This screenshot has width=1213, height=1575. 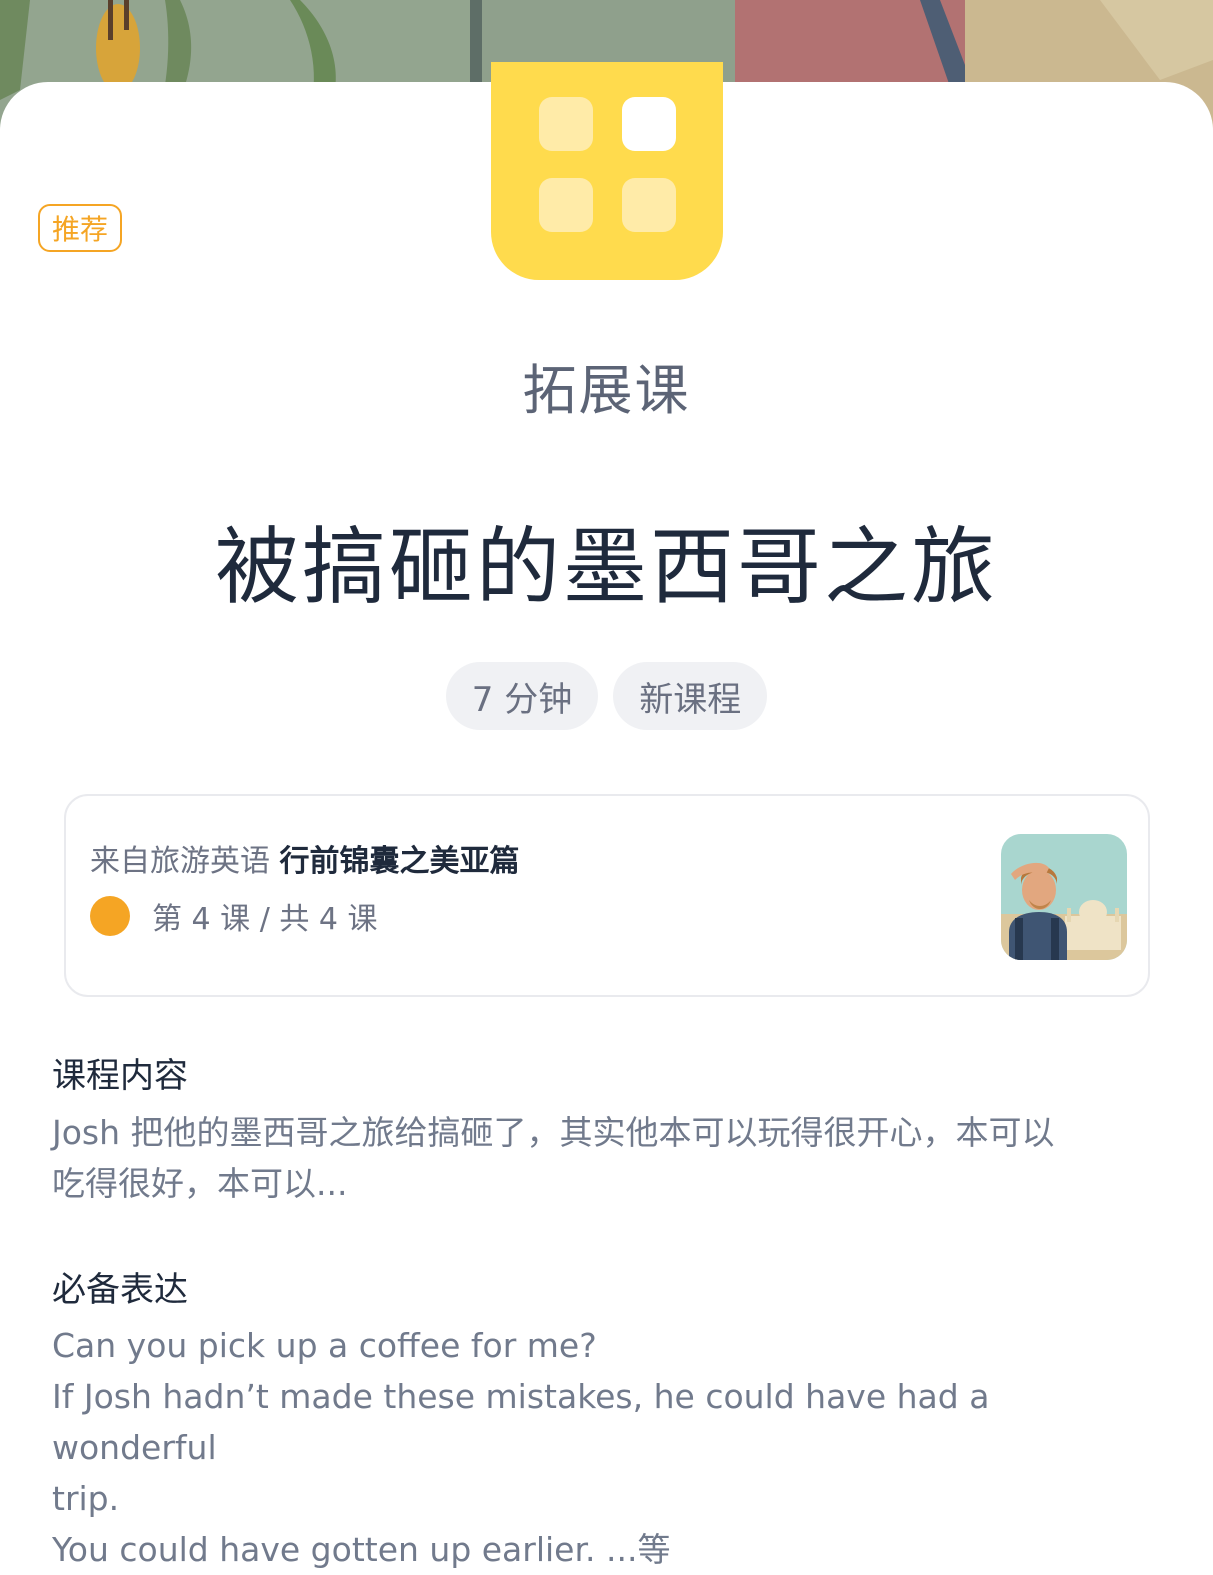 What do you see at coordinates (265, 919) in the screenshot?
I see `course-progress-text: 第 4 课 / 共 4 课` at bounding box center [265, 919].